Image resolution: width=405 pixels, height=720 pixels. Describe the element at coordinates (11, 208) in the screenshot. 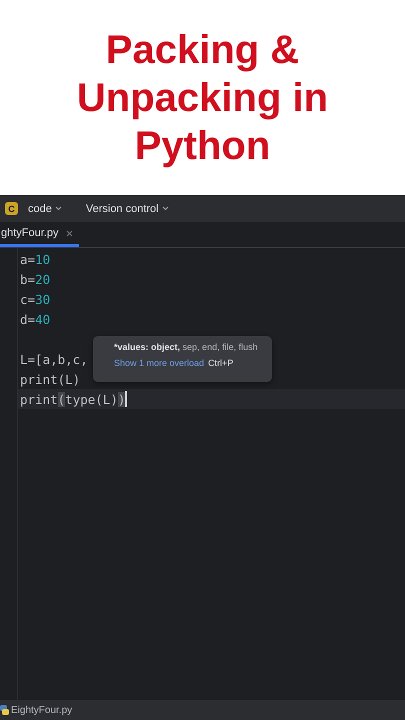

I see `project-badge: C` at that location.